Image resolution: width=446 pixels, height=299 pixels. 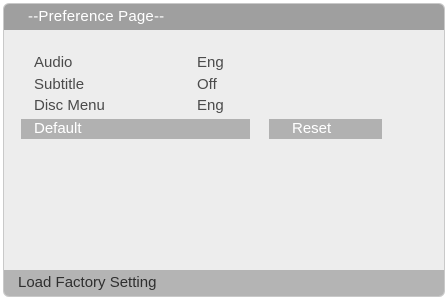 I want to click on default-menu-item: Default, so click(x=135, y=129).